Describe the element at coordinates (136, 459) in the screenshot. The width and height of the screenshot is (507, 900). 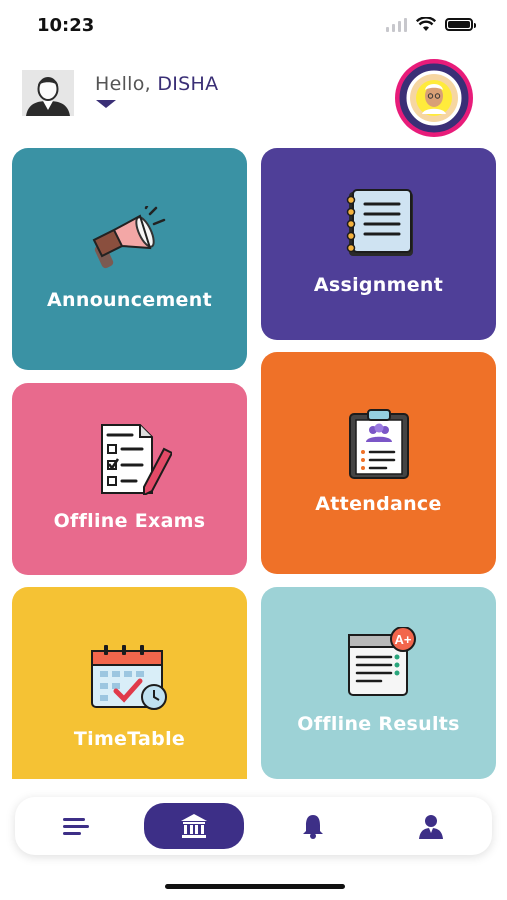
I see `exam-paper-icon` at that location.